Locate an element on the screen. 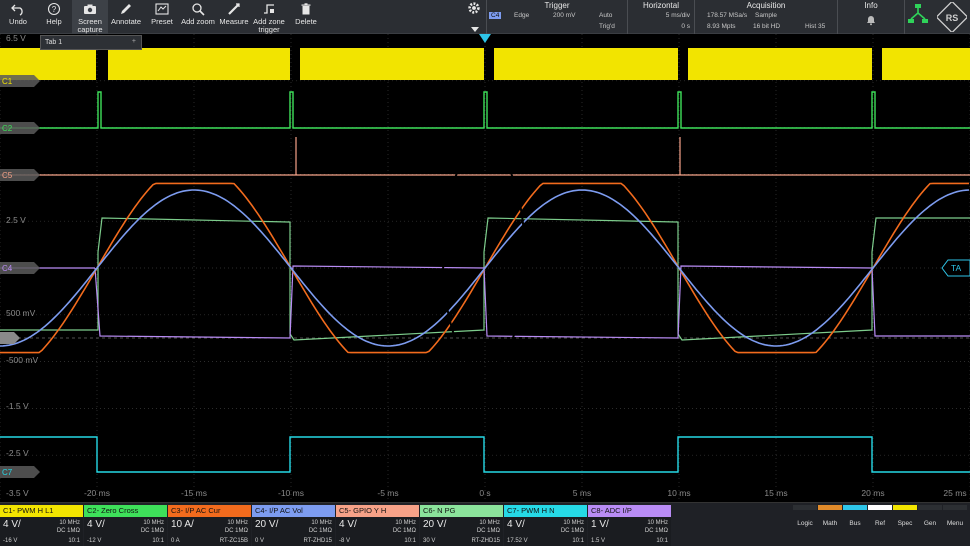 The height and width of the screenshot is (546, 970). menu-button: Menu is located at coordinates (955, 525).